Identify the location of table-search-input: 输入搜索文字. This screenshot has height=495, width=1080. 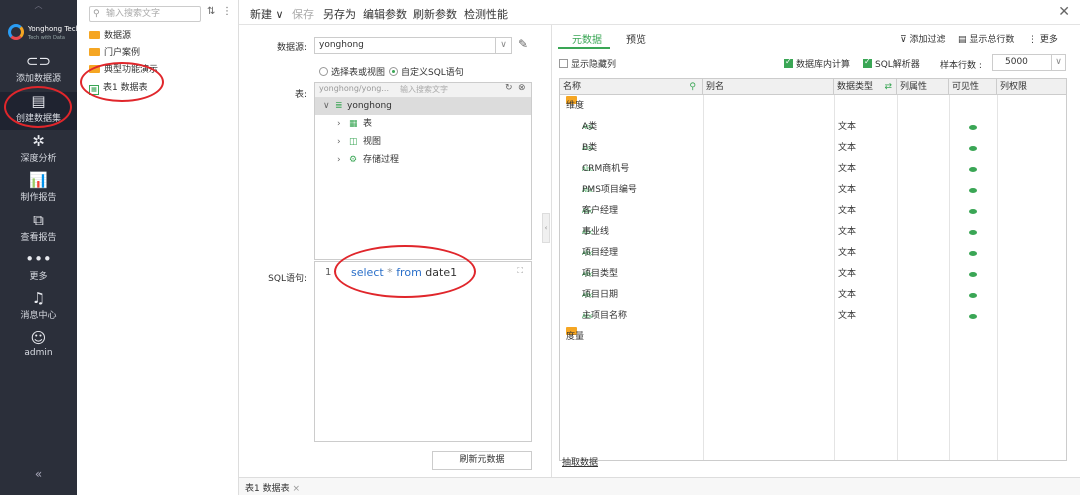
(424, 89).